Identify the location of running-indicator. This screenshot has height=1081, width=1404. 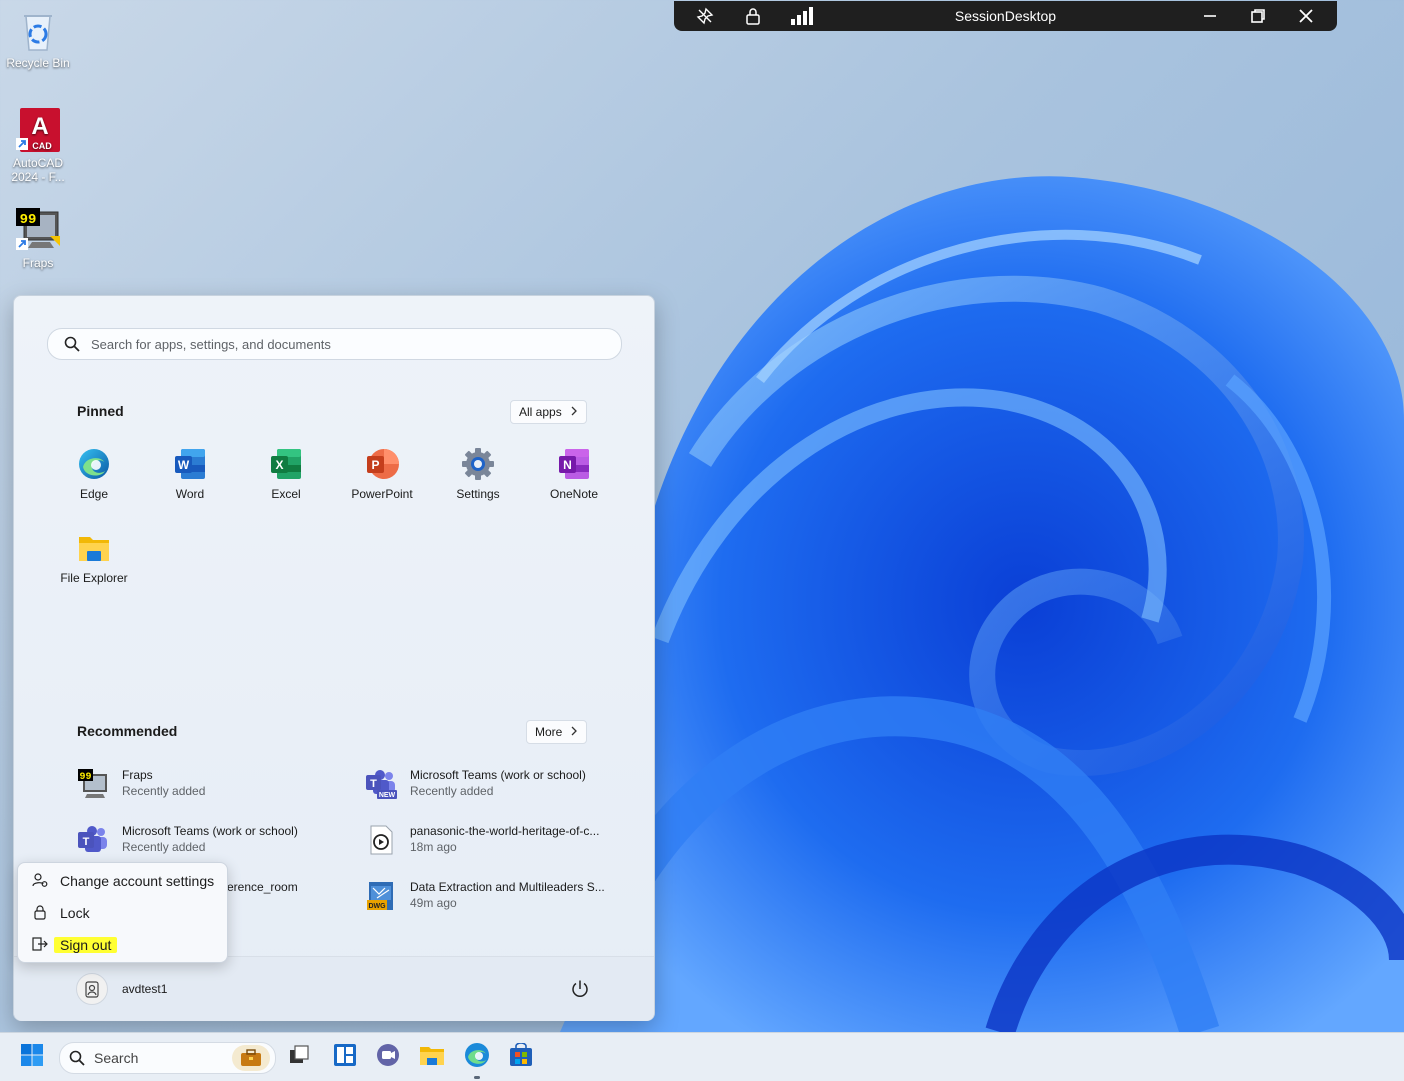
(477, 1077).